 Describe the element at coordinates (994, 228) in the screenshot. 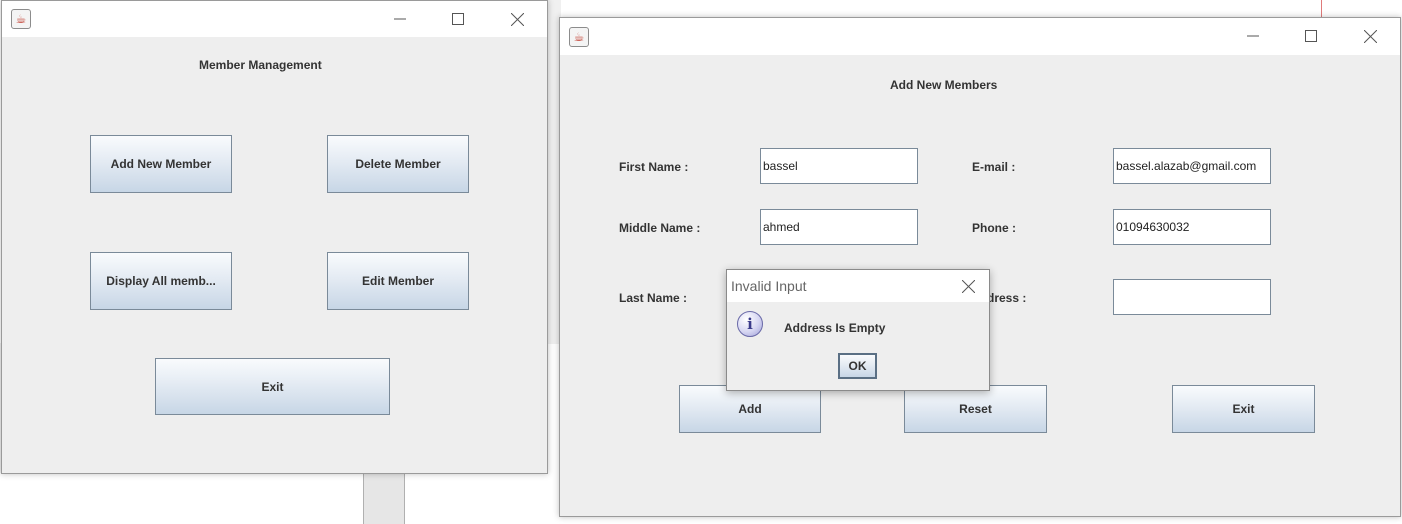

I see `phone-label: Phone :` at that location.